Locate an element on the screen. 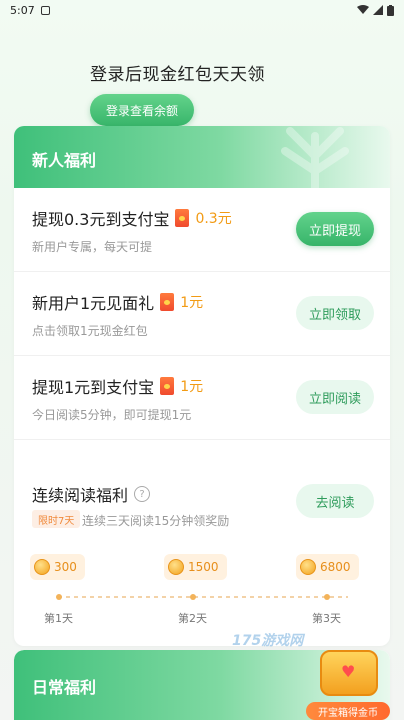 This screenshot has height=720, width=404. progress-line is located at coordinates (203, 597).